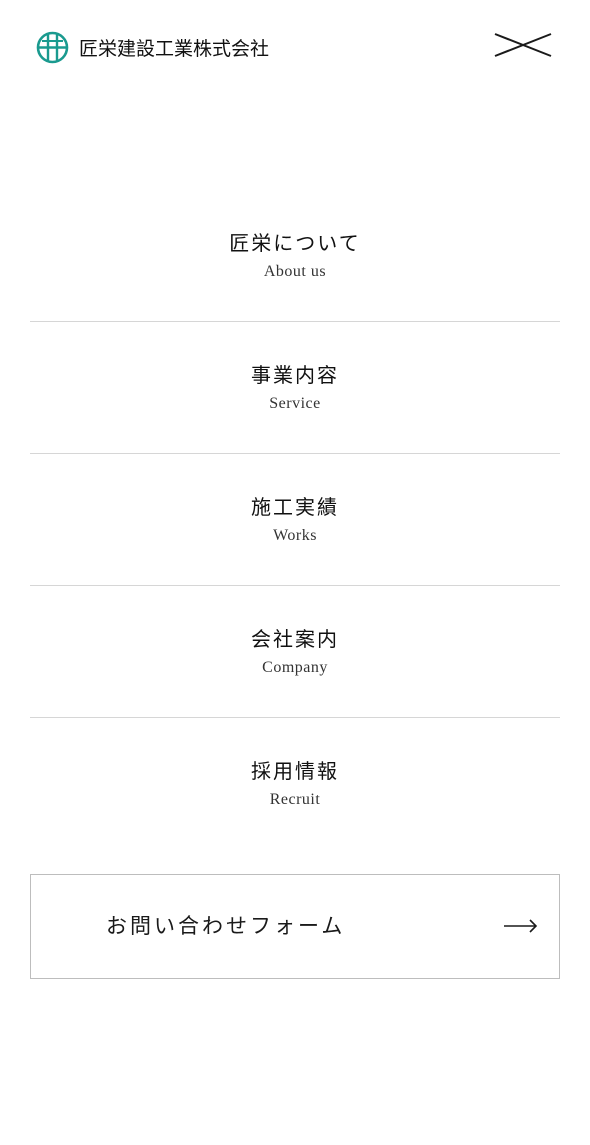 The width and height of the screenshot is (590, 1145). What do you see at coordinates (295, 506) in the screenshot?
I see `nav-item-label-ja: 施工実績` at bounding box center [295, 506].